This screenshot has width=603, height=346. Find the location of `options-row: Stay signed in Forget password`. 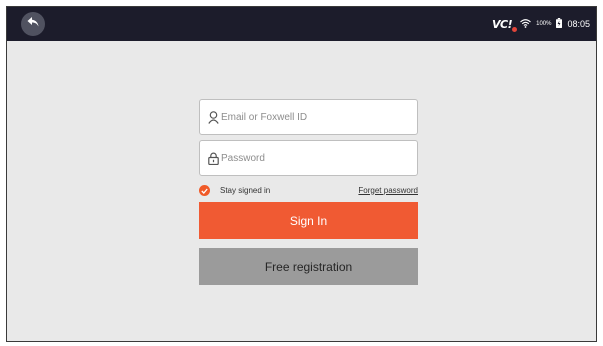

options-row: Stay signed in Forget password is located at coordinates (308, 190).